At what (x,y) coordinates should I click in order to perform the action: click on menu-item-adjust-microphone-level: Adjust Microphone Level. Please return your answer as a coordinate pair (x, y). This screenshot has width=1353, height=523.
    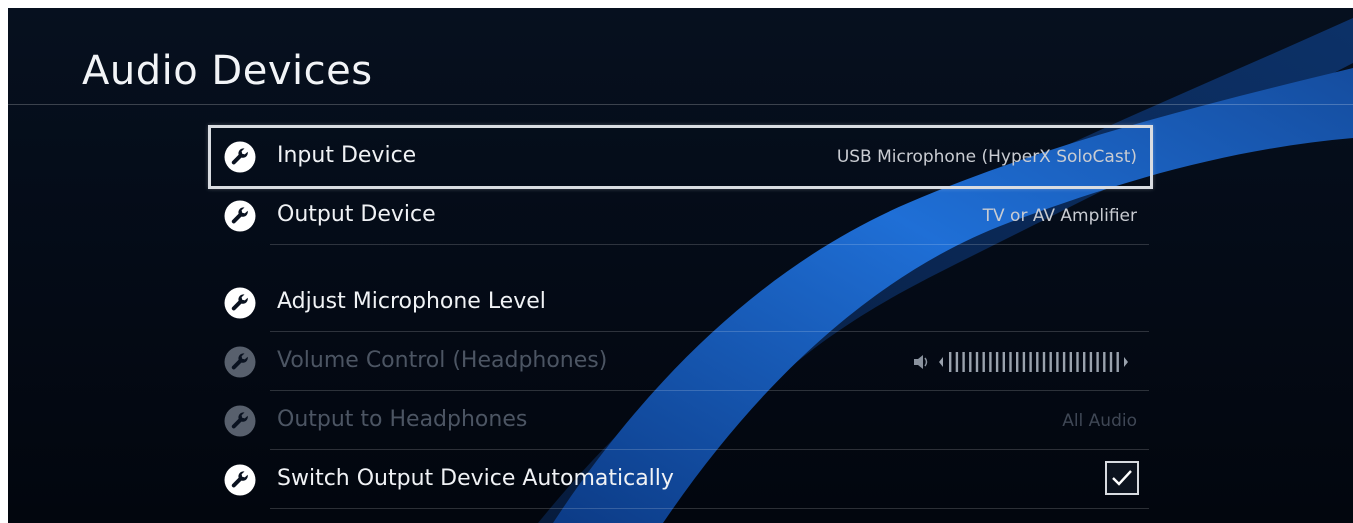
    Looking at the image, I should click on (680, 302).